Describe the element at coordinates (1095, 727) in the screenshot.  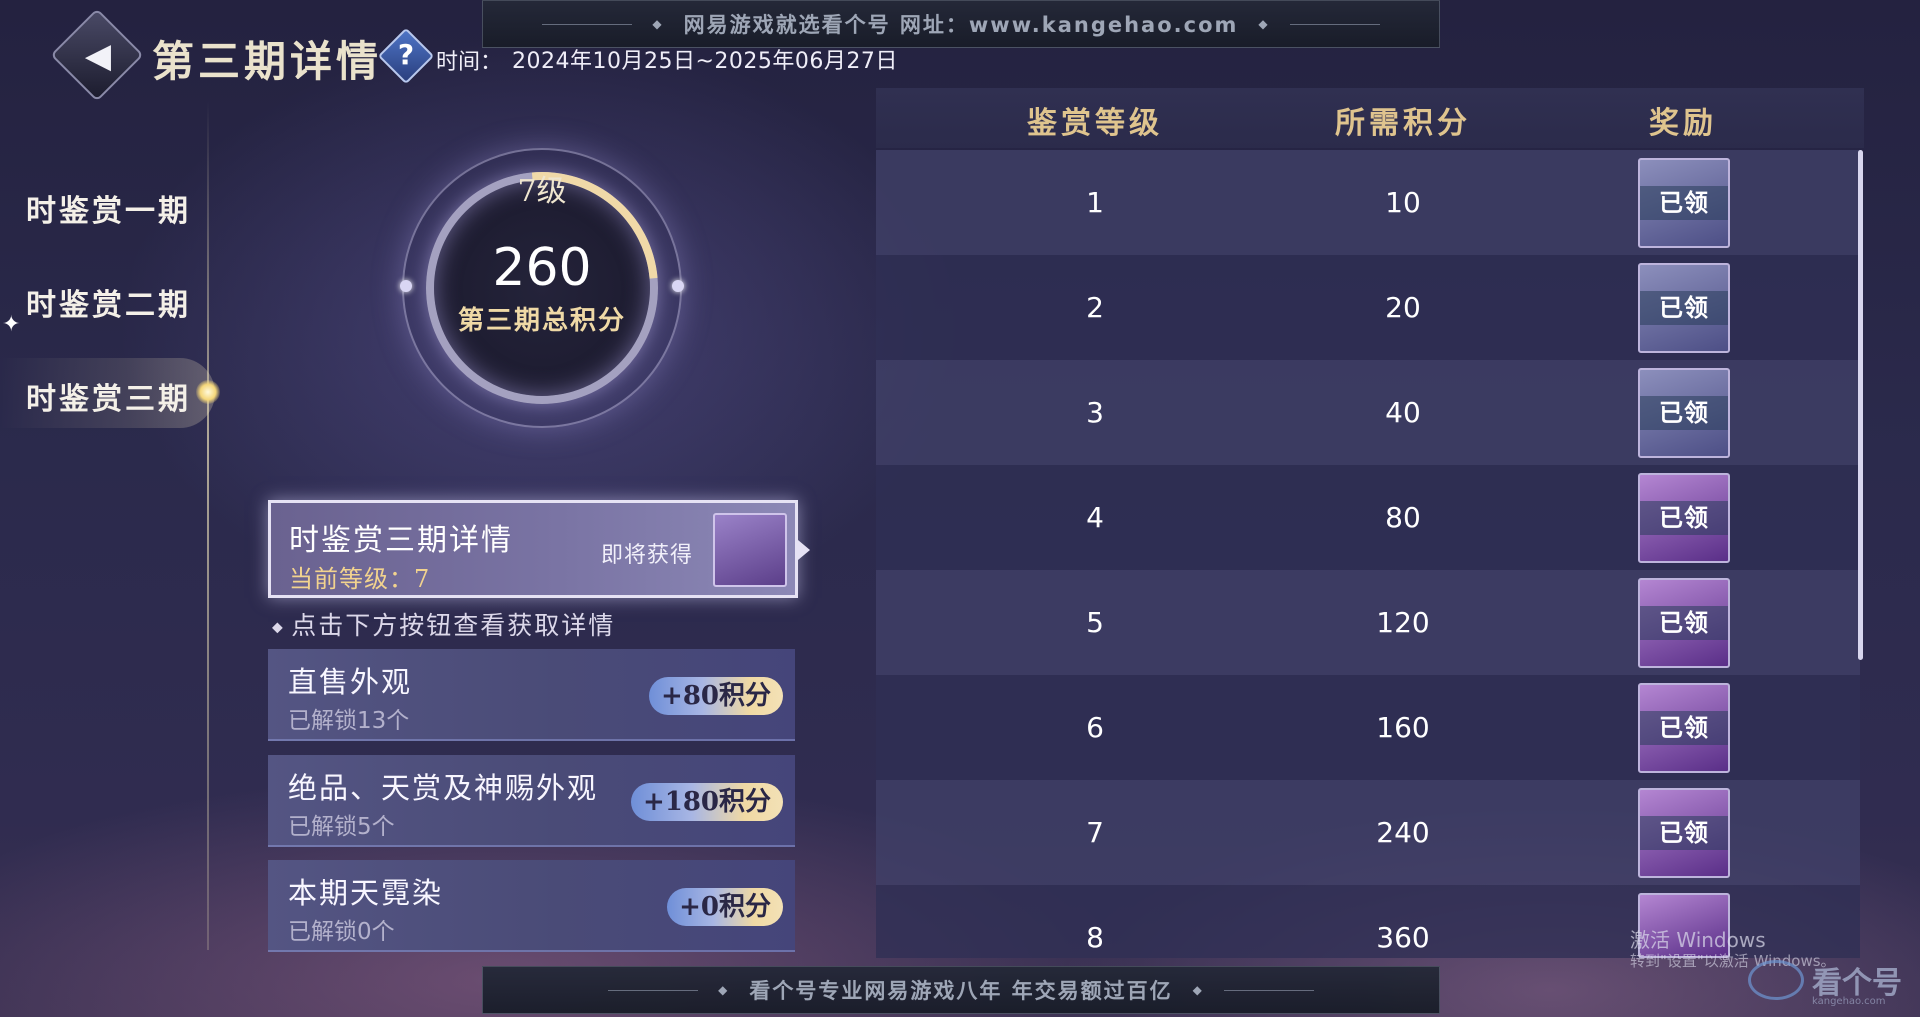
I see `row-level: 6` at that location.